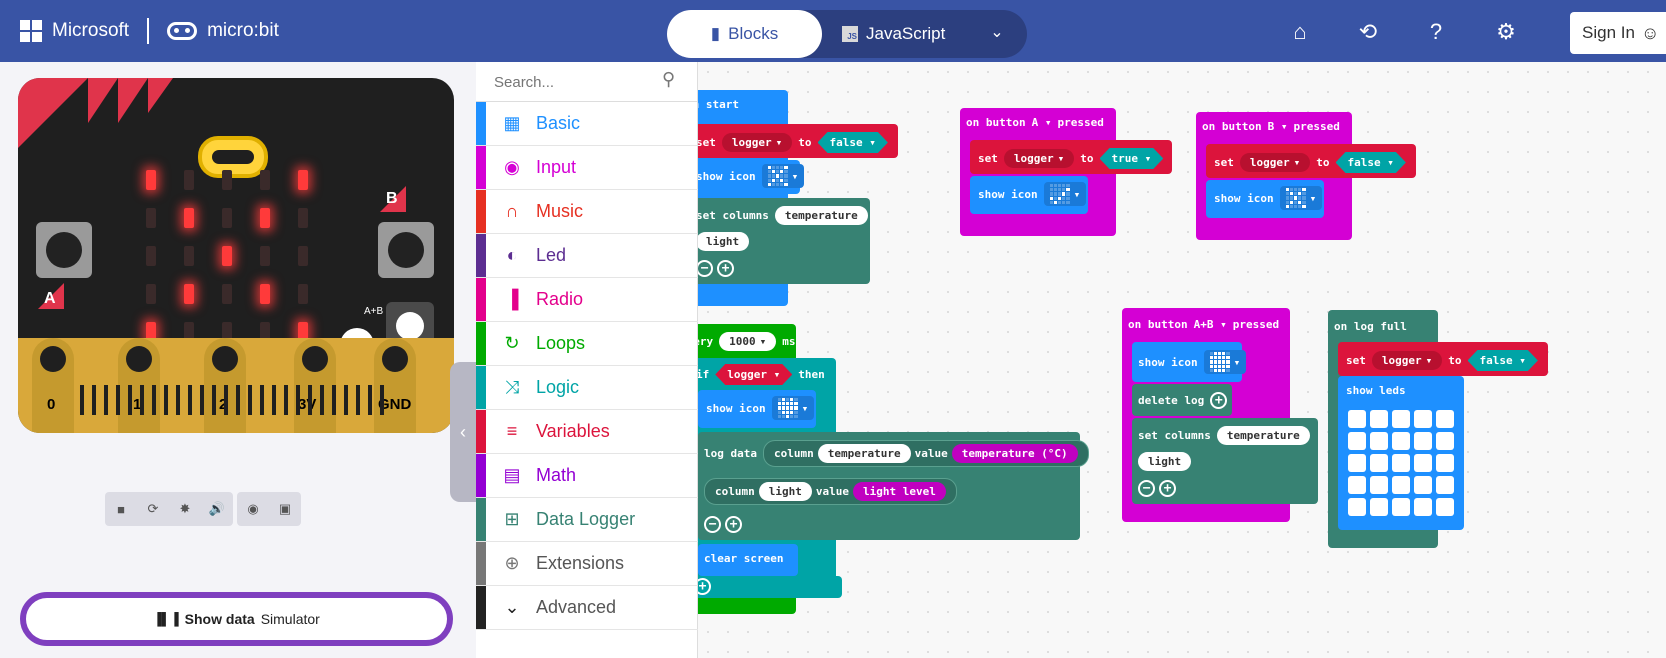 This screenshot has width=1666, height=658. What do you see at coordinates (1618, 33) in the screenshot?
I see `sign-in-button: Sign In ☺` at bounding box center [1618, 33].